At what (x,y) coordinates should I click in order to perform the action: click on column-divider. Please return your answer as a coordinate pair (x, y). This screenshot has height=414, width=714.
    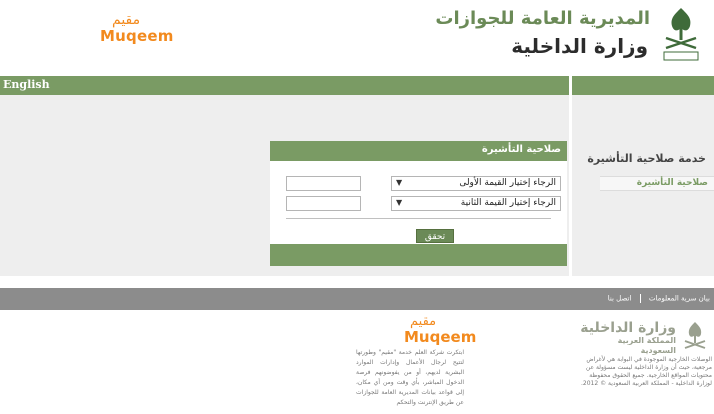
    Looking at the image, I should click on (570, 176).